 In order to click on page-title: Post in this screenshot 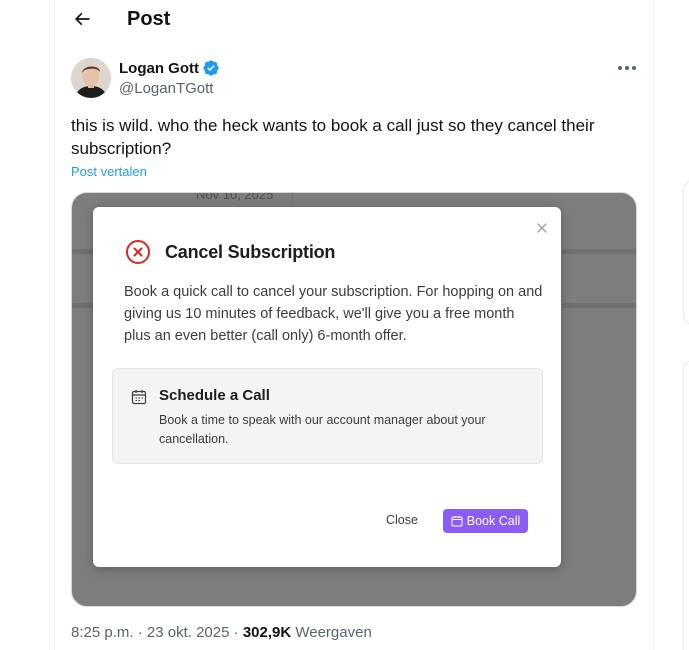, I will do `click(149, 19)`.